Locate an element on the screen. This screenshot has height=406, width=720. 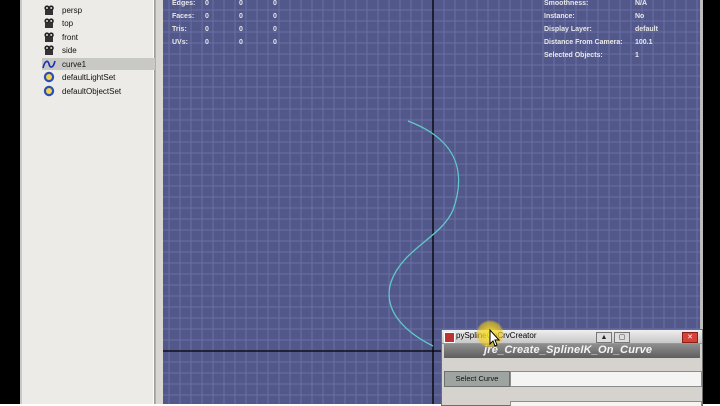
hud-selected-objects-value: 1 is located at coordinates (637, 55).